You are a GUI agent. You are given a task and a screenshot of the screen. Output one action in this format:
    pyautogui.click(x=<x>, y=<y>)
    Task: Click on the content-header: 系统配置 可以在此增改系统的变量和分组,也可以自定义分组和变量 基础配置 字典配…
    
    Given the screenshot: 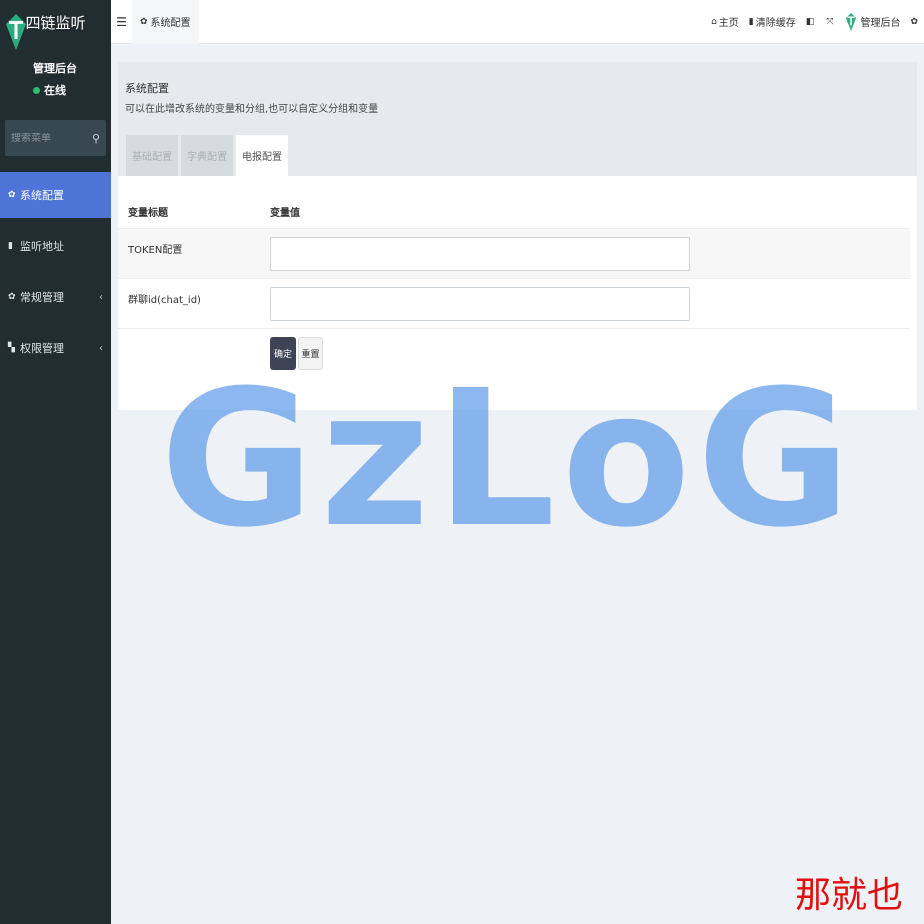 What is the action you would take?
    pyautogui.click(x=517, y=119)
    